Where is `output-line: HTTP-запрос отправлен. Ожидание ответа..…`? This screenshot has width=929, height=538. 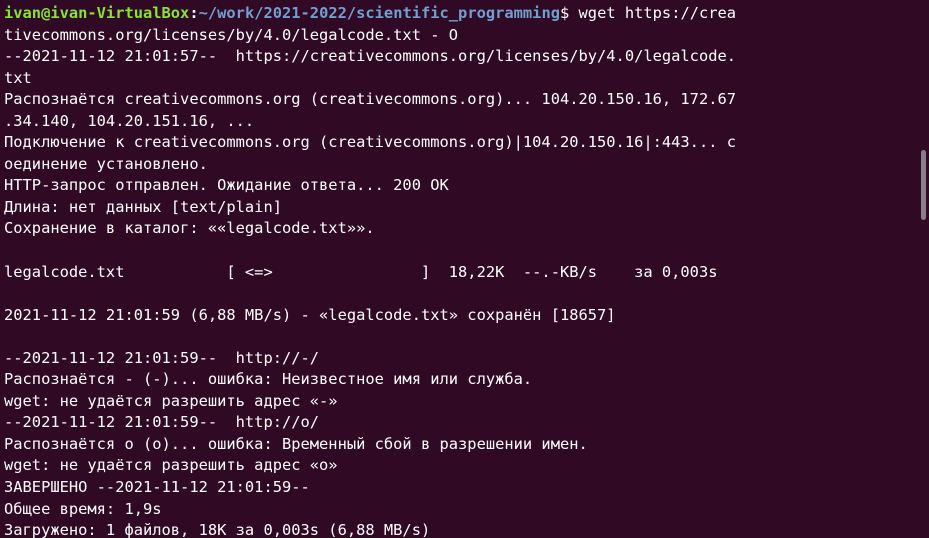
output-line: HTTP-запрос отправлен. Ожидание ответа..… is located at coordinates (226, 185).